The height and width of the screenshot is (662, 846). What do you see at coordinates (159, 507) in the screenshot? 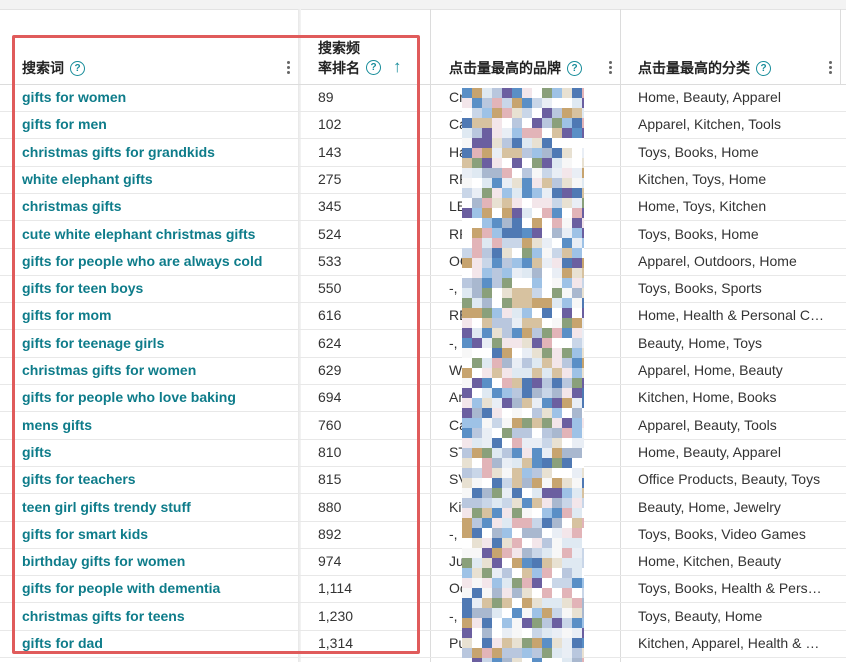
I see `keyword-link: teen girl gifts trendy stuff` at bounding box center [159, 507].